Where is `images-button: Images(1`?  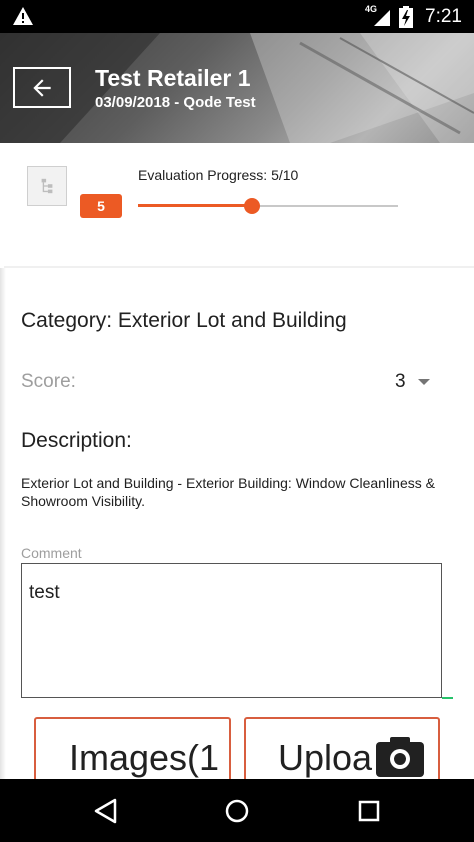
images-button: Images(1 is located at coordinates (132, 752).